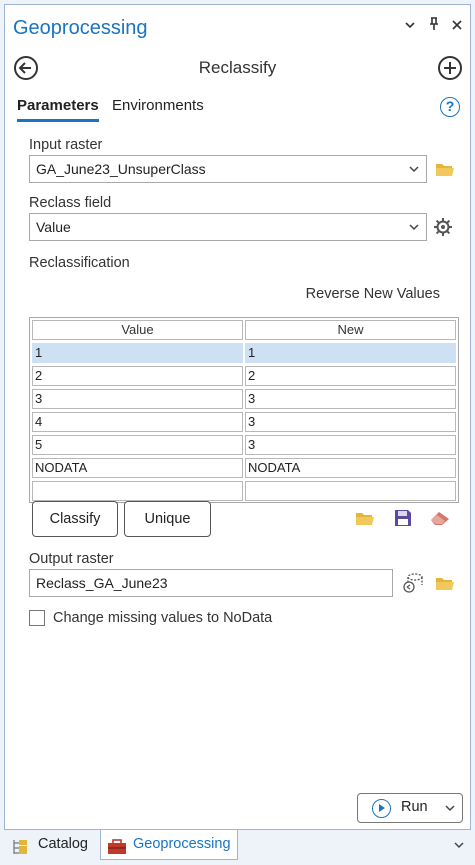 This screenshot has width=475, height=865. Describe the element at coordinates (137, 422) in the screenshot. I see `table-cell-value: 4` at that location.